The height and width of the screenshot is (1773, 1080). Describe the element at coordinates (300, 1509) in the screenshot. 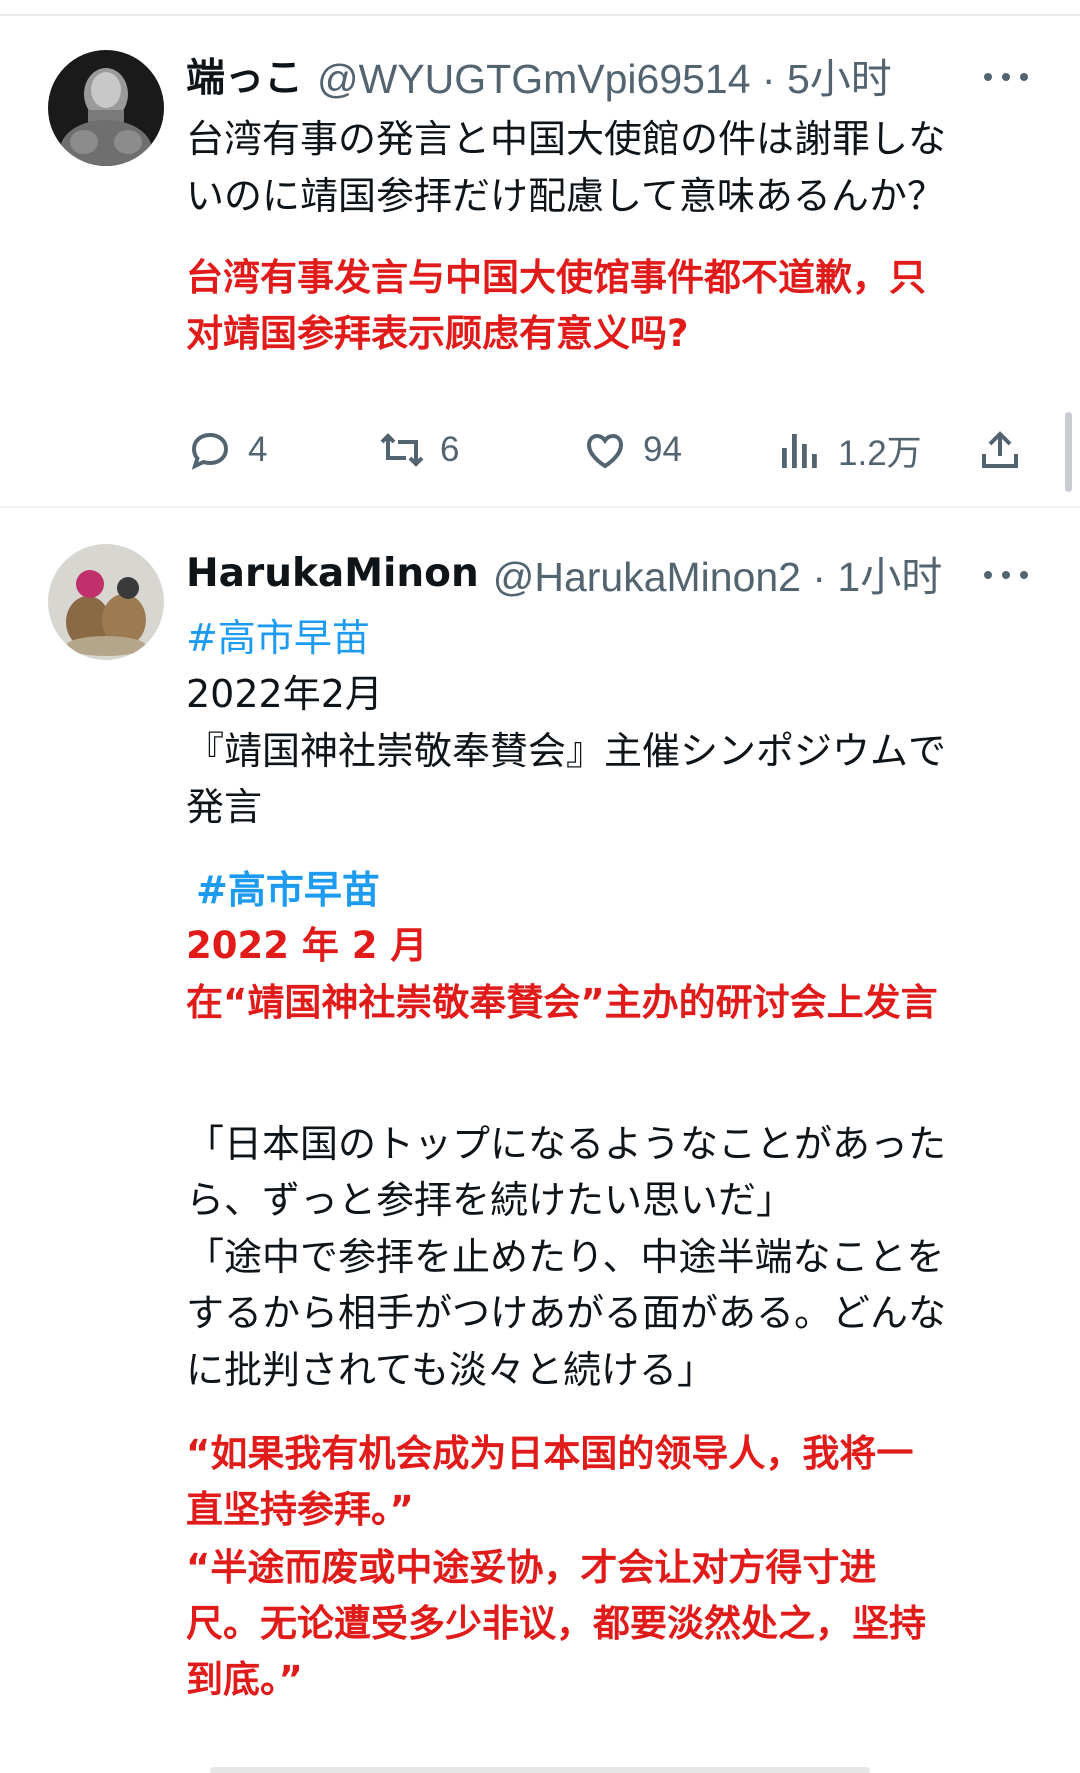

I see `translation-line: 直坚持参拜。”` at that location.